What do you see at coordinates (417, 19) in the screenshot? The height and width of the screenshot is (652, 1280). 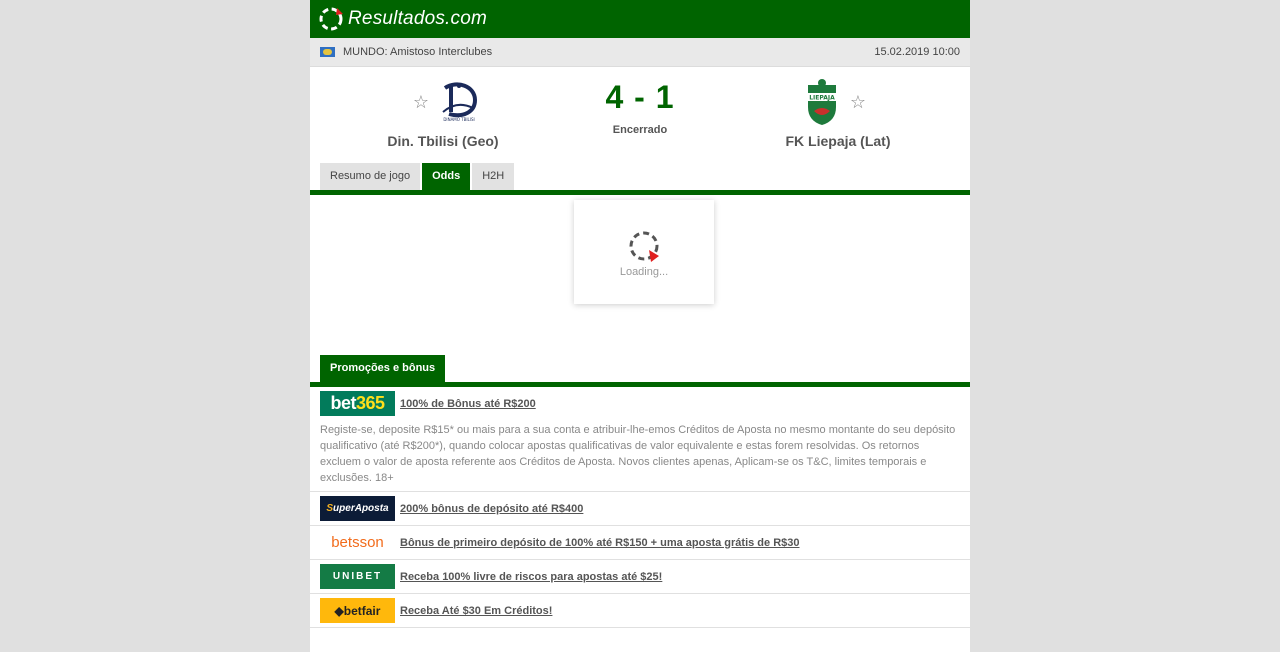 I see `logo-text: Resultados.com` at bounding box center [417, 19].